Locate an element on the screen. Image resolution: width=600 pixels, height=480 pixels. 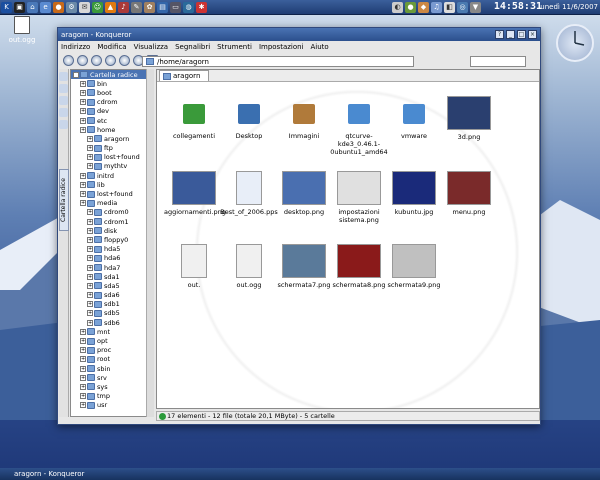
tree-item: + sdb5 is located at coordinates (112, 313).